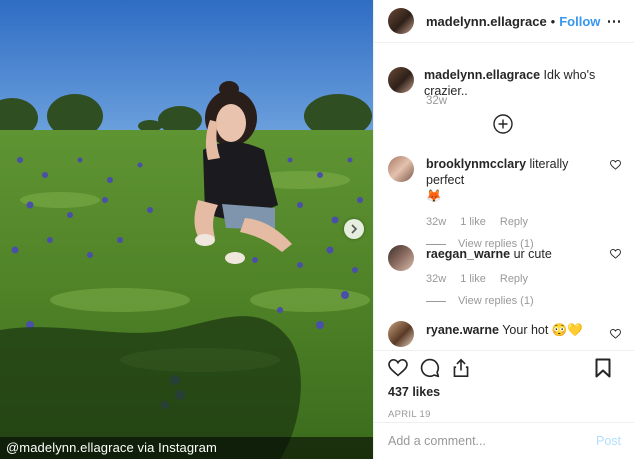  What do you see at coordinates (461, 368) in the screenshot?
I see `share-icon` at bounding box center [461, 368].